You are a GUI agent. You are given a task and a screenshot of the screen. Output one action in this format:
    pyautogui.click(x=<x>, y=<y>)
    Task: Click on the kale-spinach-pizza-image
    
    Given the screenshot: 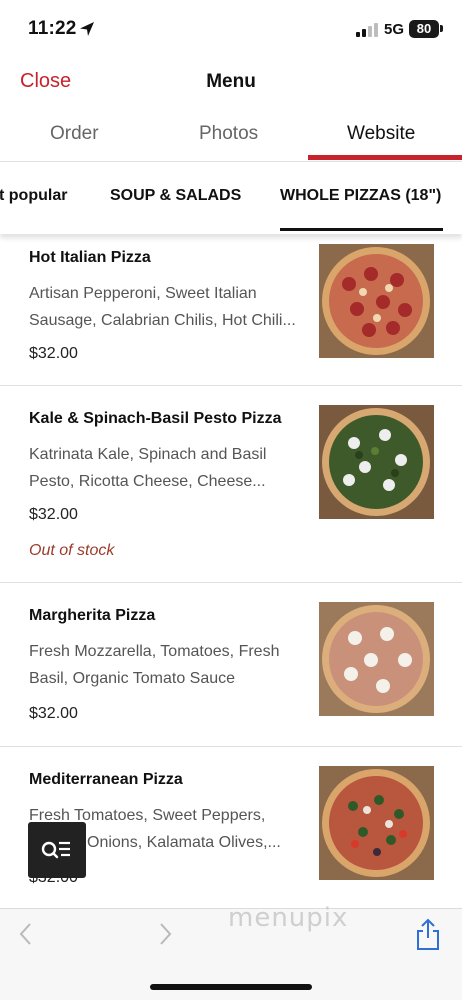 What is the action you would take?
    pyautogui.click(x=376, y=462)
    